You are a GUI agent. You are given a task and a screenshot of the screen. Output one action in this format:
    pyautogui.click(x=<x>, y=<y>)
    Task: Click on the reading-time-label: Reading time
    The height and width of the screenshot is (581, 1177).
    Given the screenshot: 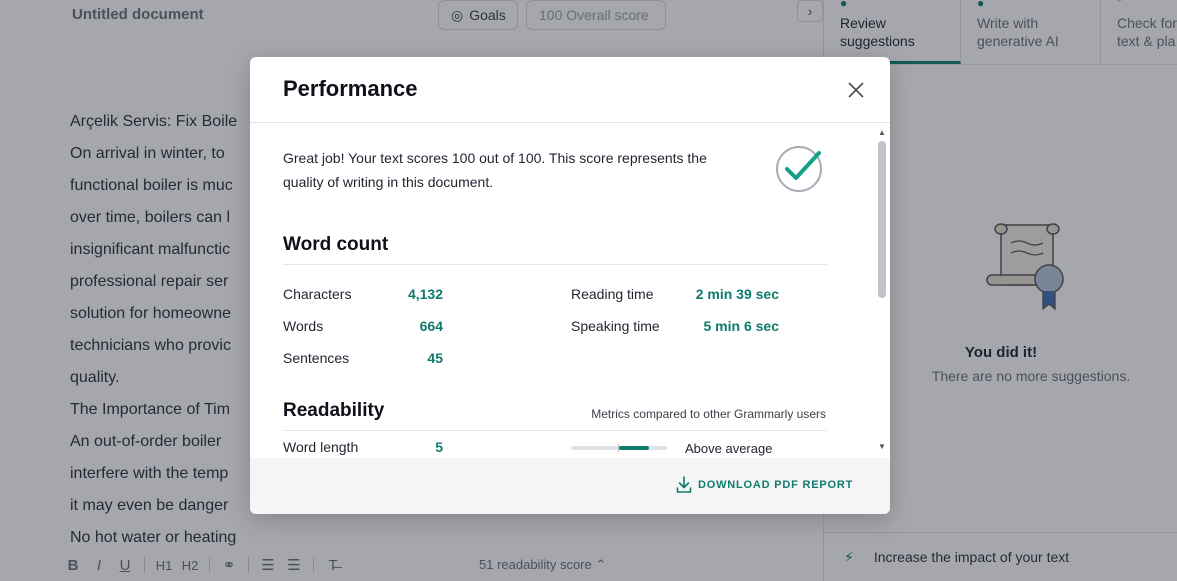 What is the action you would take?
    pyautogui.click(x=612, y=294)
    